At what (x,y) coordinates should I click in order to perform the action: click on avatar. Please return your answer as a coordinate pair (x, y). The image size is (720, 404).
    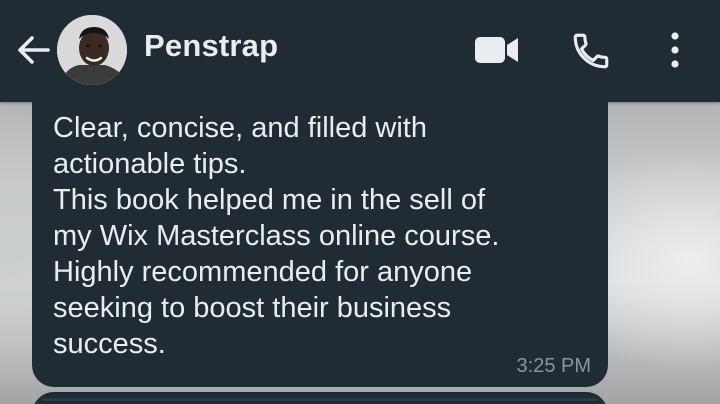
    Looking at the image, I should click on (92, 50).